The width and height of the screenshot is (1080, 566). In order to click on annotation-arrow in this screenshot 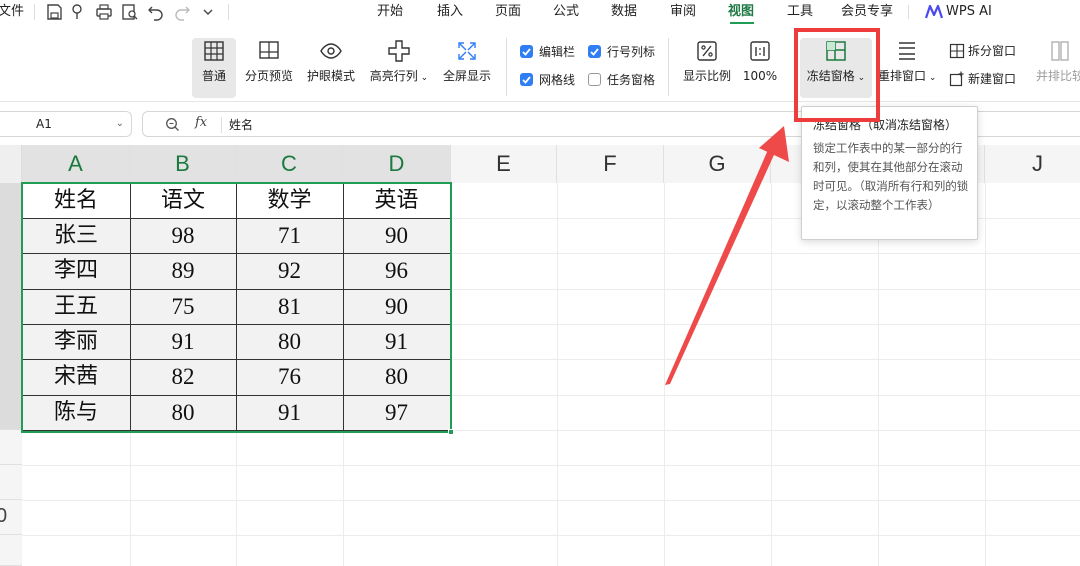, I will do `click(727, 255)`.